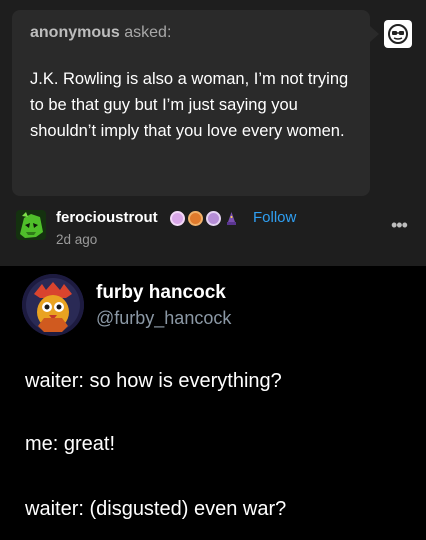 The image size is (426, 540). I want to click on tweet-display-name: furby hancock, so click(161, 292).